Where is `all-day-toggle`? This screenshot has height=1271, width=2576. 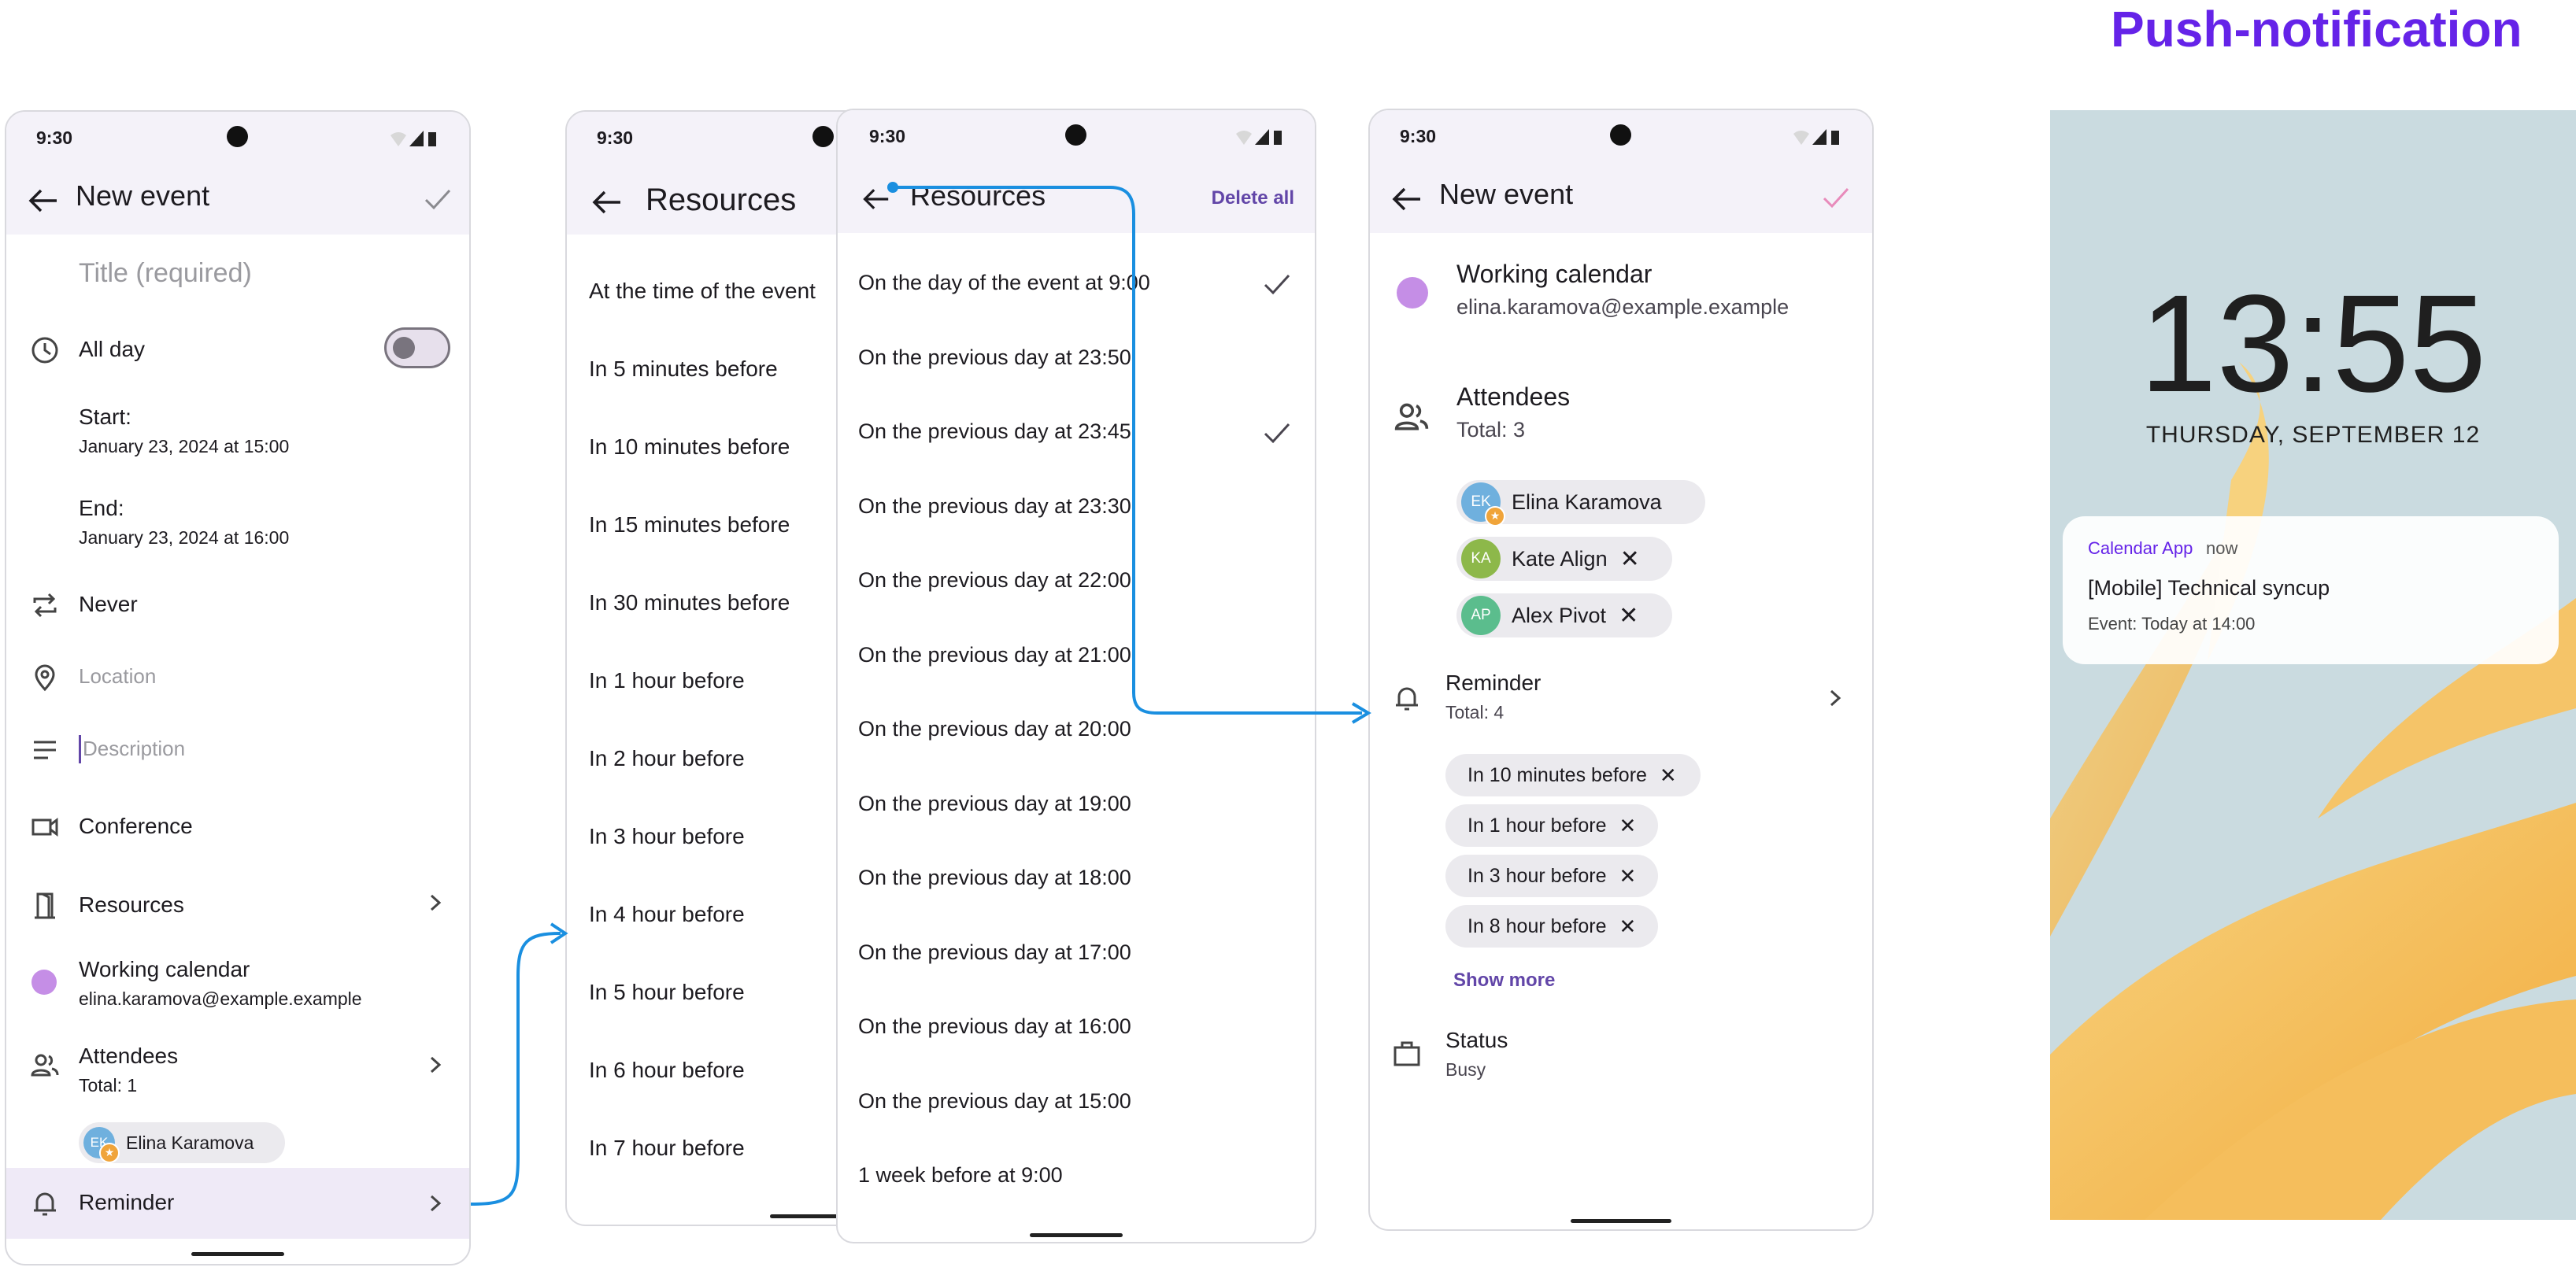
all-day-toggle is located at coordinates (417, 348).